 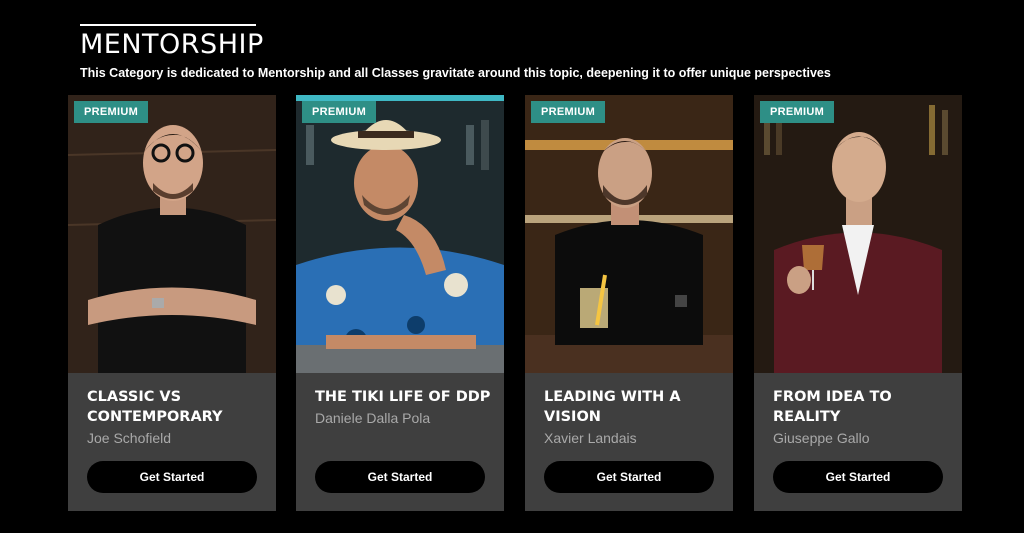 I want to click on mentor-name: Daniele Dalla Pola, so click(x=373, y=418).